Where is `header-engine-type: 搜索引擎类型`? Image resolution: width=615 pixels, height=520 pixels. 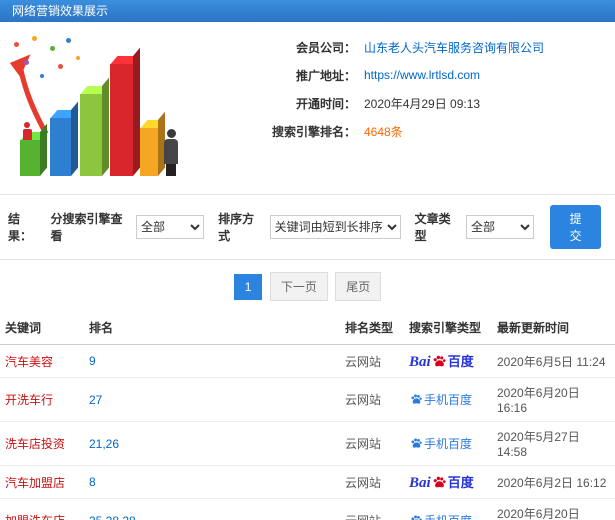
header-engine-type: 搜索引擎类型 is located at coordinates (448, 328).